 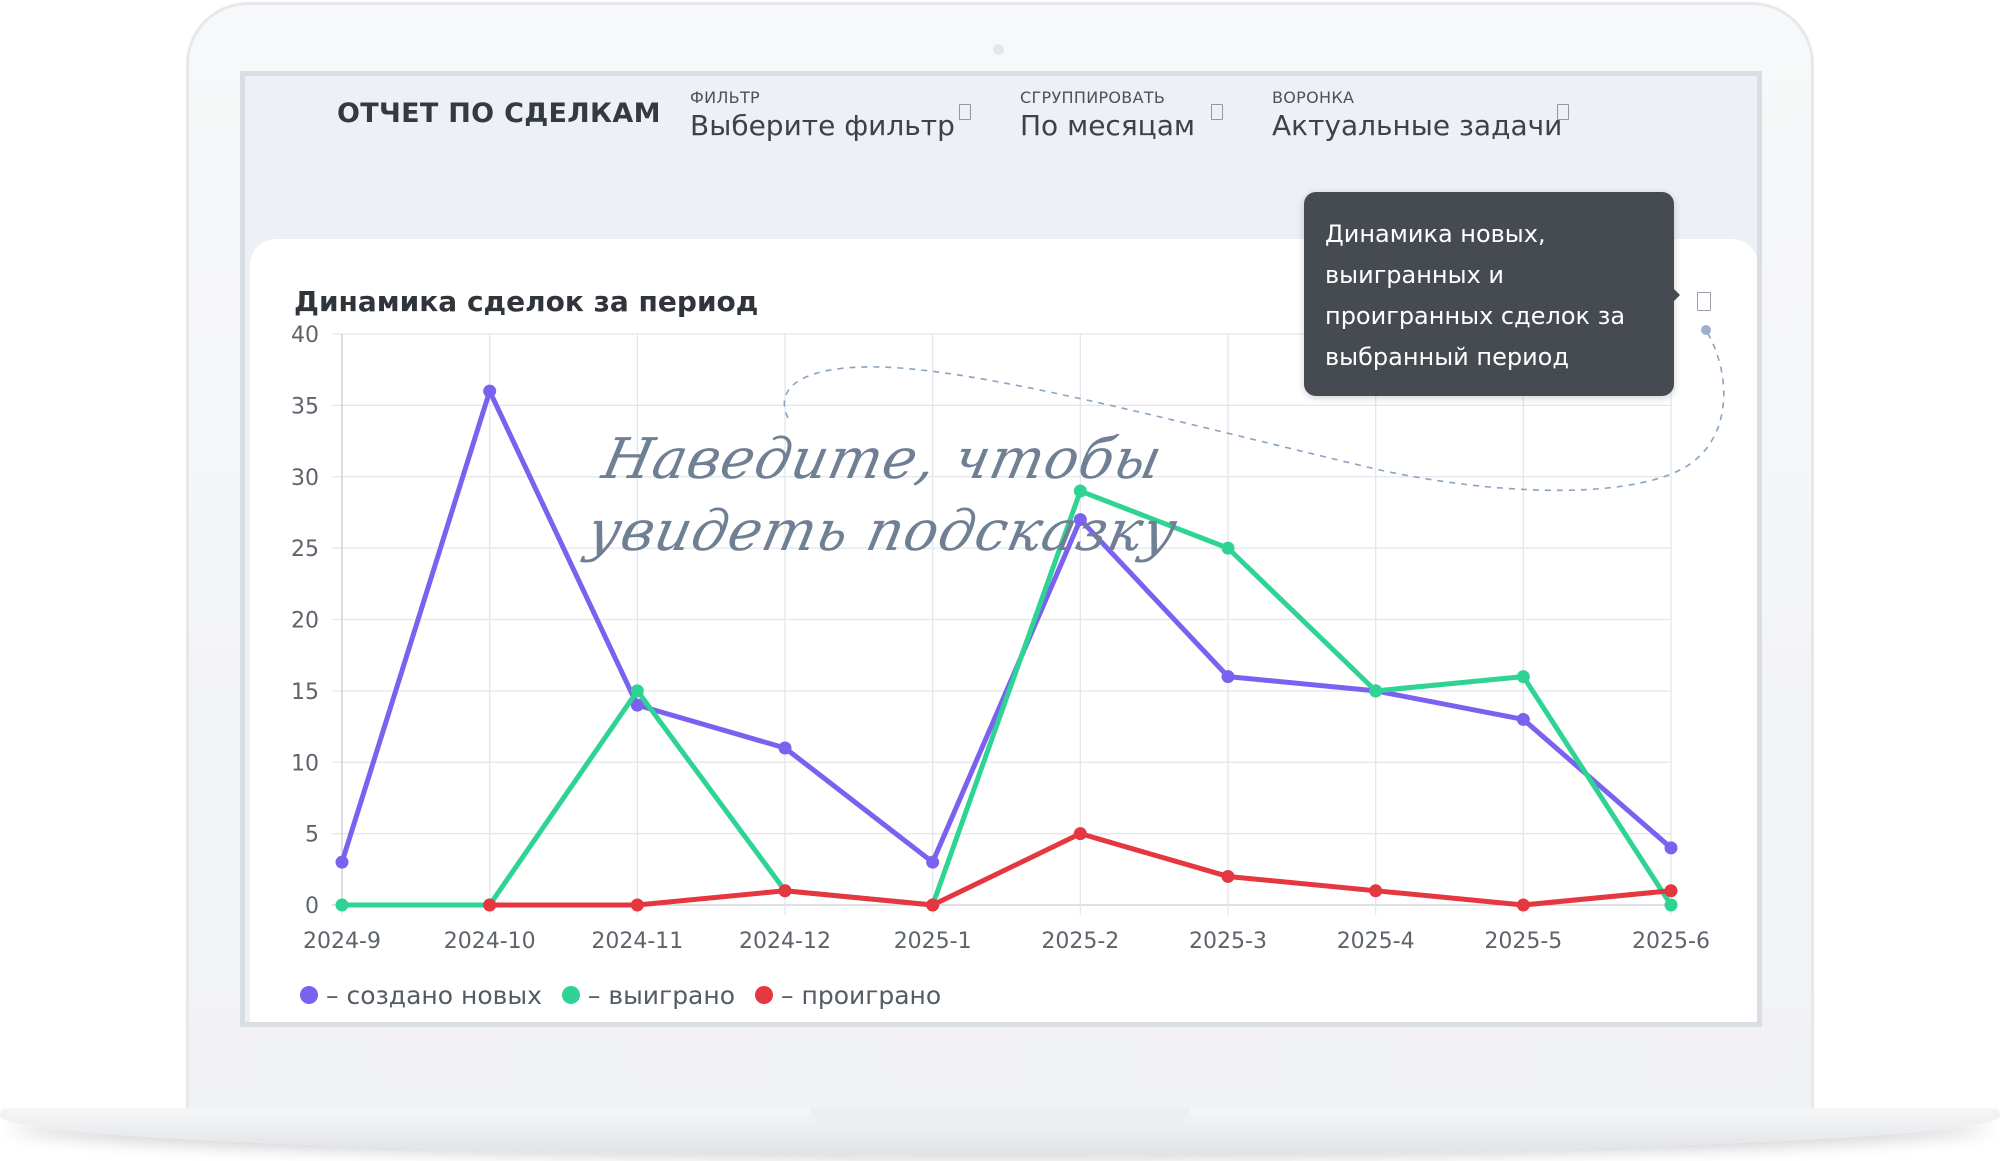 What do you see at coordinates (1228, 941) in the screenshot?
I see `x-tick-label: 2025-3` at bounding box center [1228, 941].